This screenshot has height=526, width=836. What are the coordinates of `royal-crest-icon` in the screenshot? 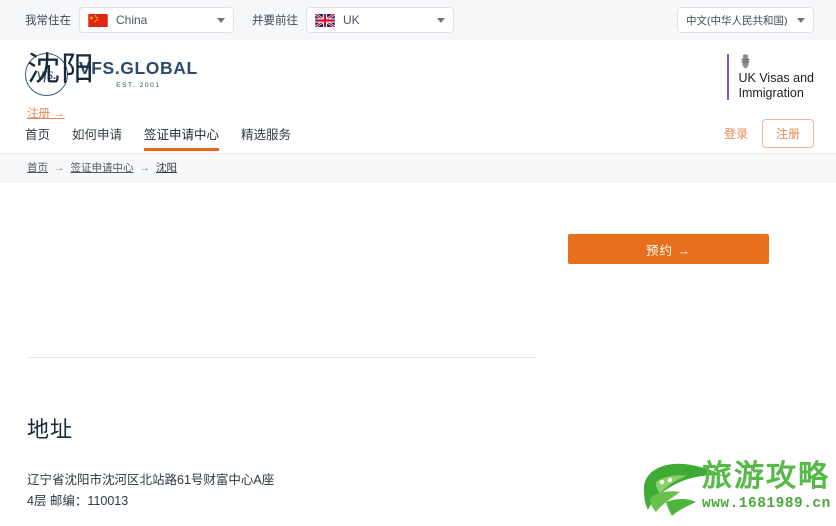 It's located at (746, 61).